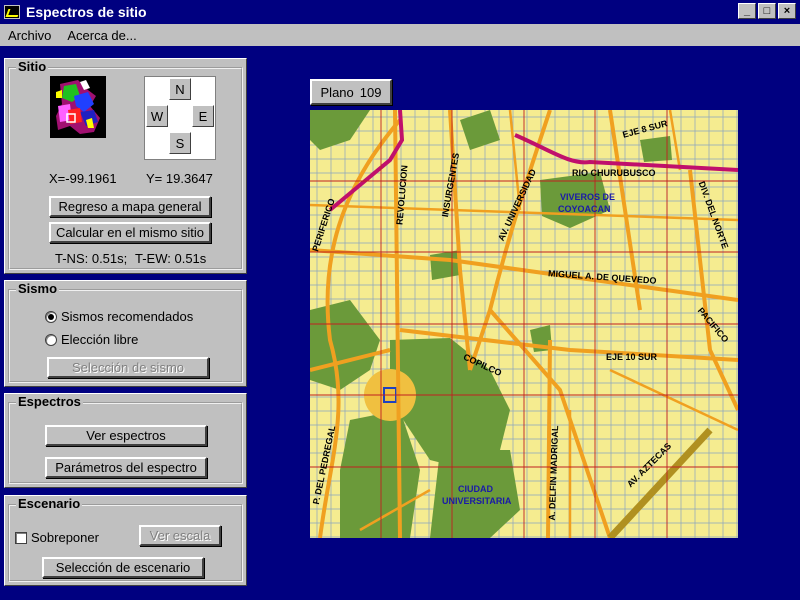  I want to click on calcular-sitio-button: Calcular en el mismo sitio, so click(130, 232).